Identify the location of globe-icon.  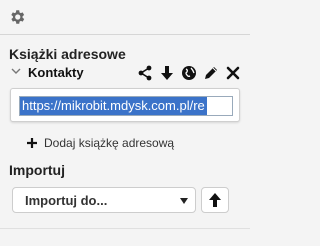
(189, 73).